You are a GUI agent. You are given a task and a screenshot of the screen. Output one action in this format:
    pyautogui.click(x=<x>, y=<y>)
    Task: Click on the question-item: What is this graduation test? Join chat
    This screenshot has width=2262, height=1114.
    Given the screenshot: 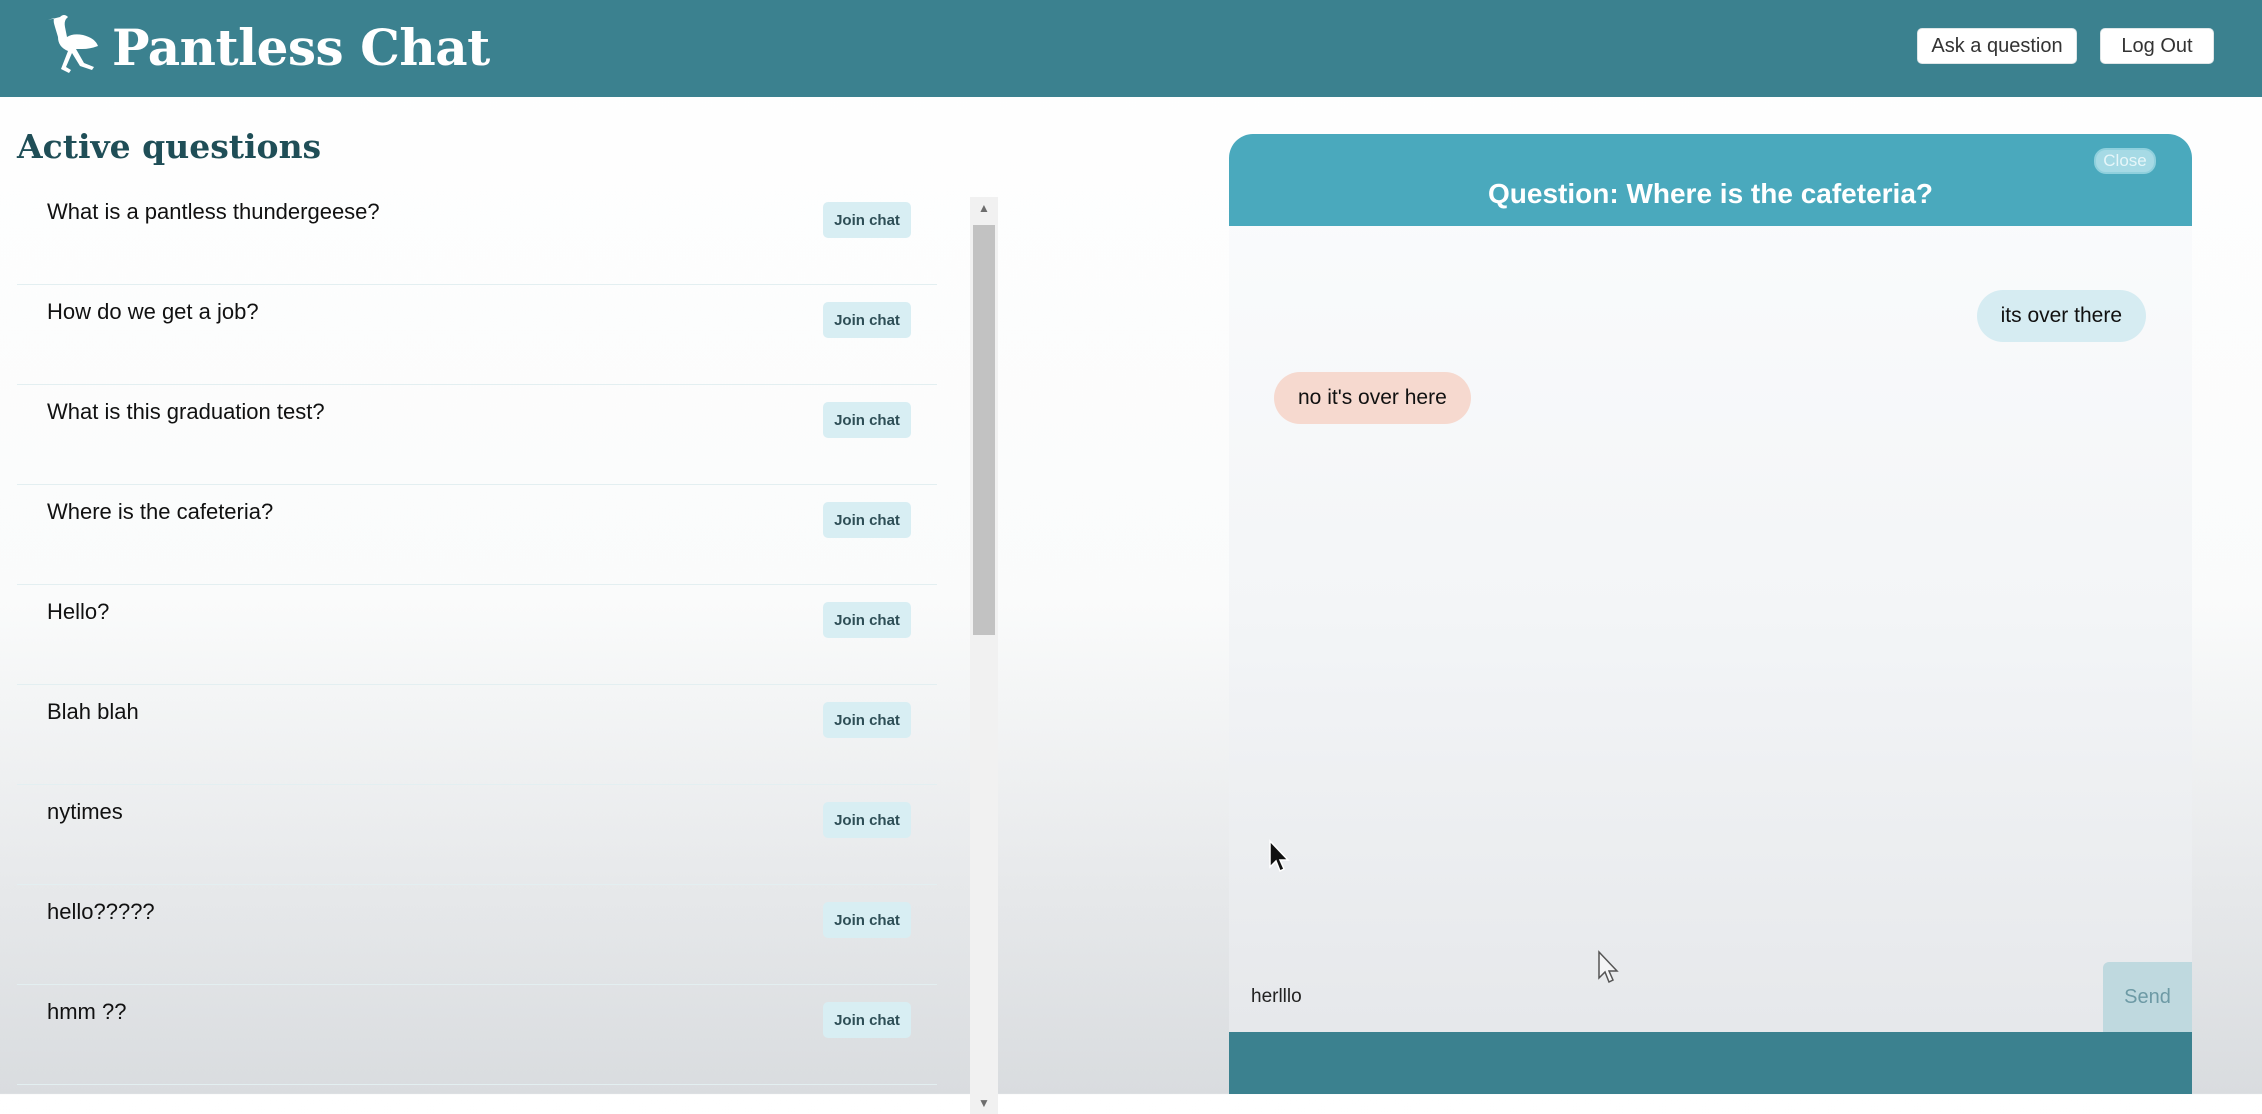 What is the action you would take?
    pyautogui.click(x=477, y=435)
    